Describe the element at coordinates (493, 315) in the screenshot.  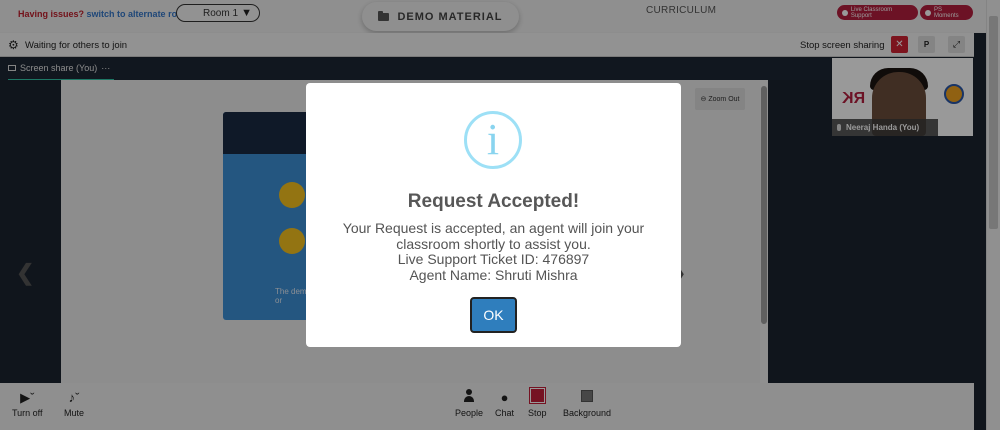
I see `ok-button: OK` at that location.